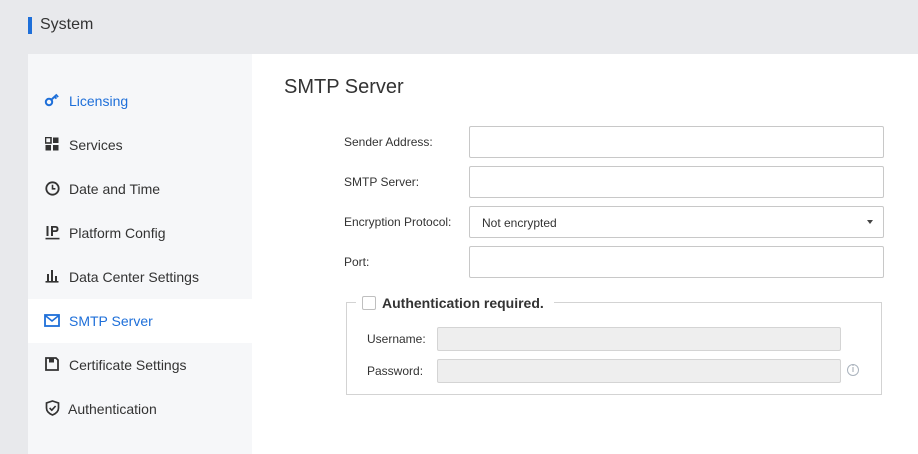  I want to click on username-label: Username:, so click(396, 339).